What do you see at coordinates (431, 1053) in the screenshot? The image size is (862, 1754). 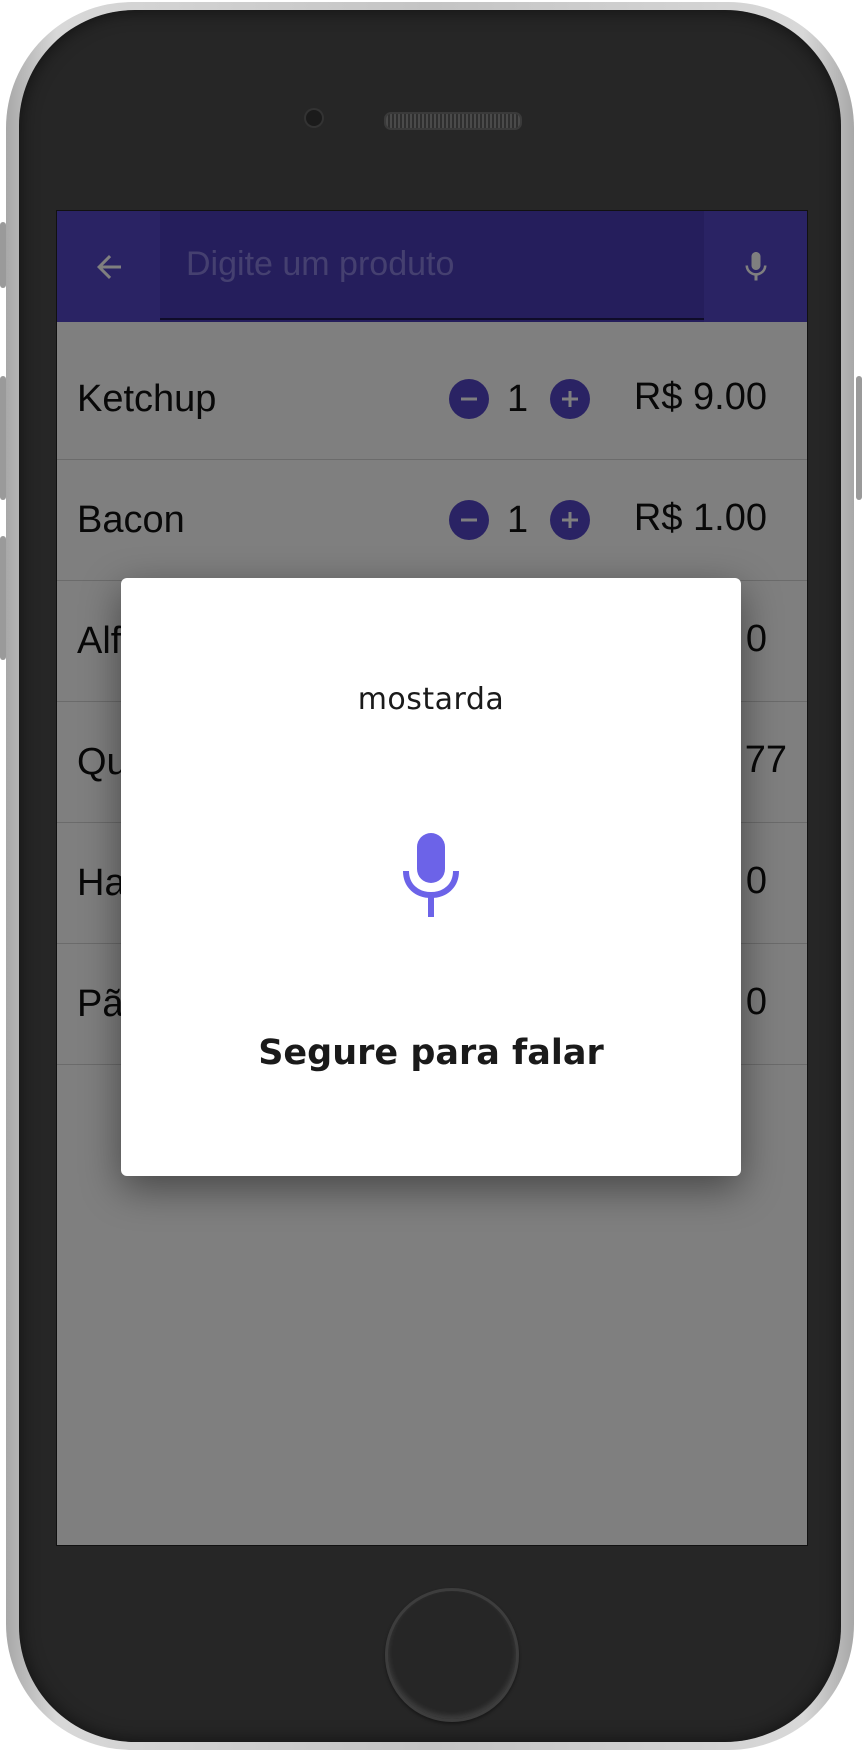 I see `hold-to-speak-label: Segure para falar` at bounding box center [431, 1053].